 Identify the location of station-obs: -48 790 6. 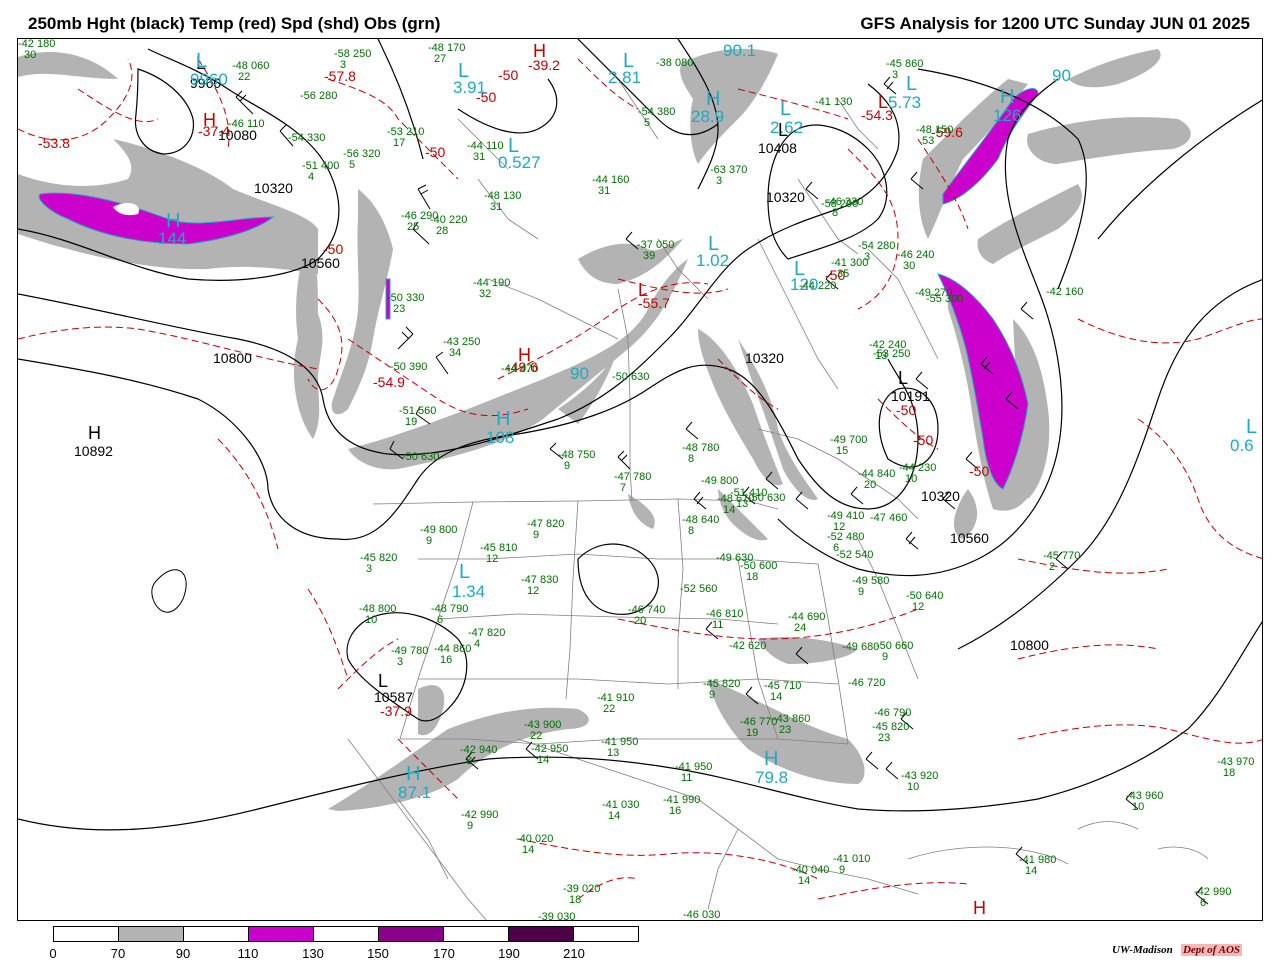
(449, 615).